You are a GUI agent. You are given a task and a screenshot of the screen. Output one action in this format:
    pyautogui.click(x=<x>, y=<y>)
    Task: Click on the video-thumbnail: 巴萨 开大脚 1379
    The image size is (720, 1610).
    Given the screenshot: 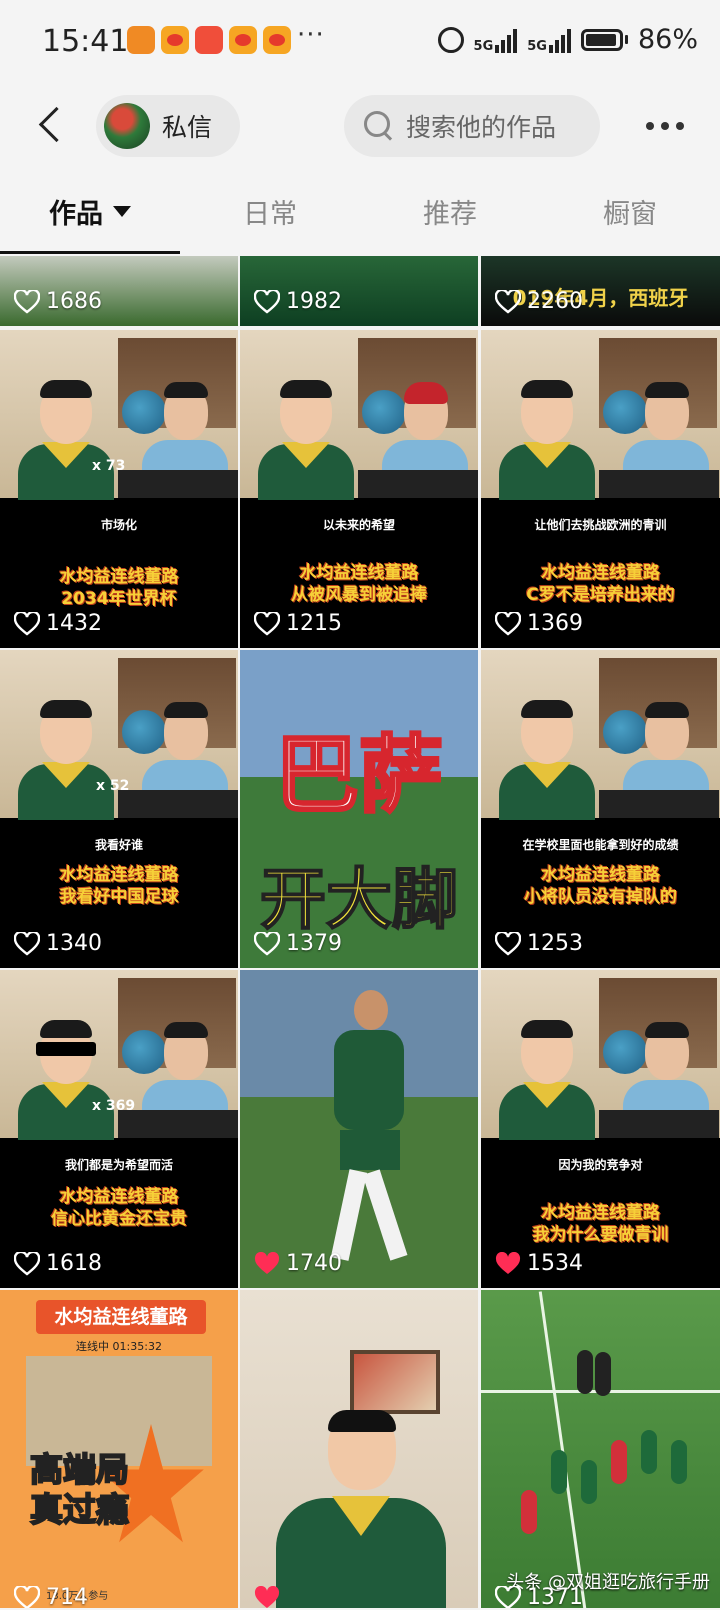 What is the action you would take?
    pyautogui.click(x=359, y=809)
    